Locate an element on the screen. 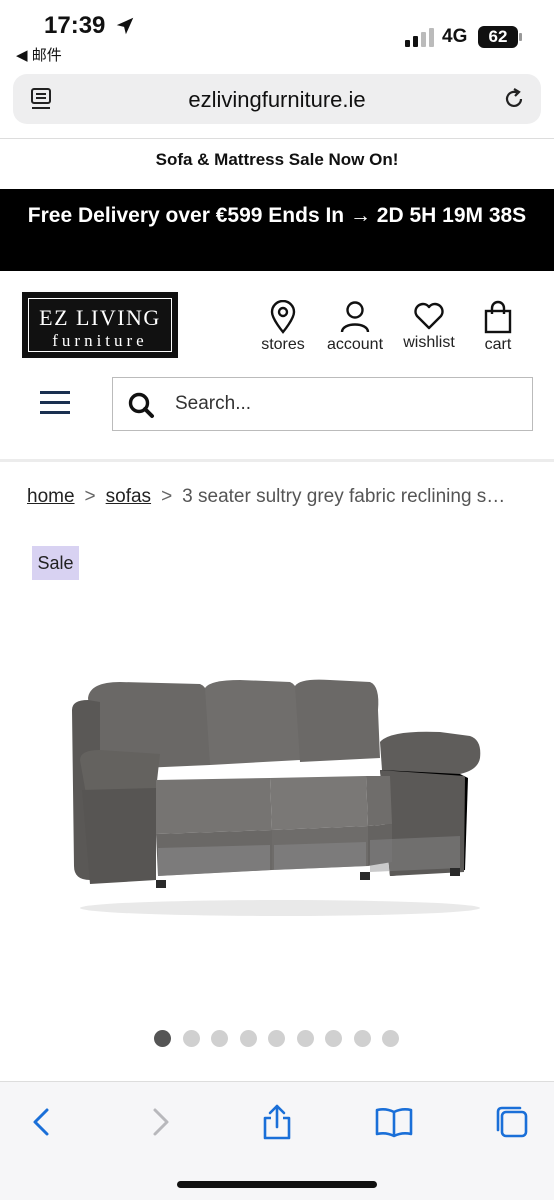 Image resolution: width=554 pixels, height=1200 pixels. promo-text: Sofa & Mattress Sale Now On! is located at coordinates (277, 160).